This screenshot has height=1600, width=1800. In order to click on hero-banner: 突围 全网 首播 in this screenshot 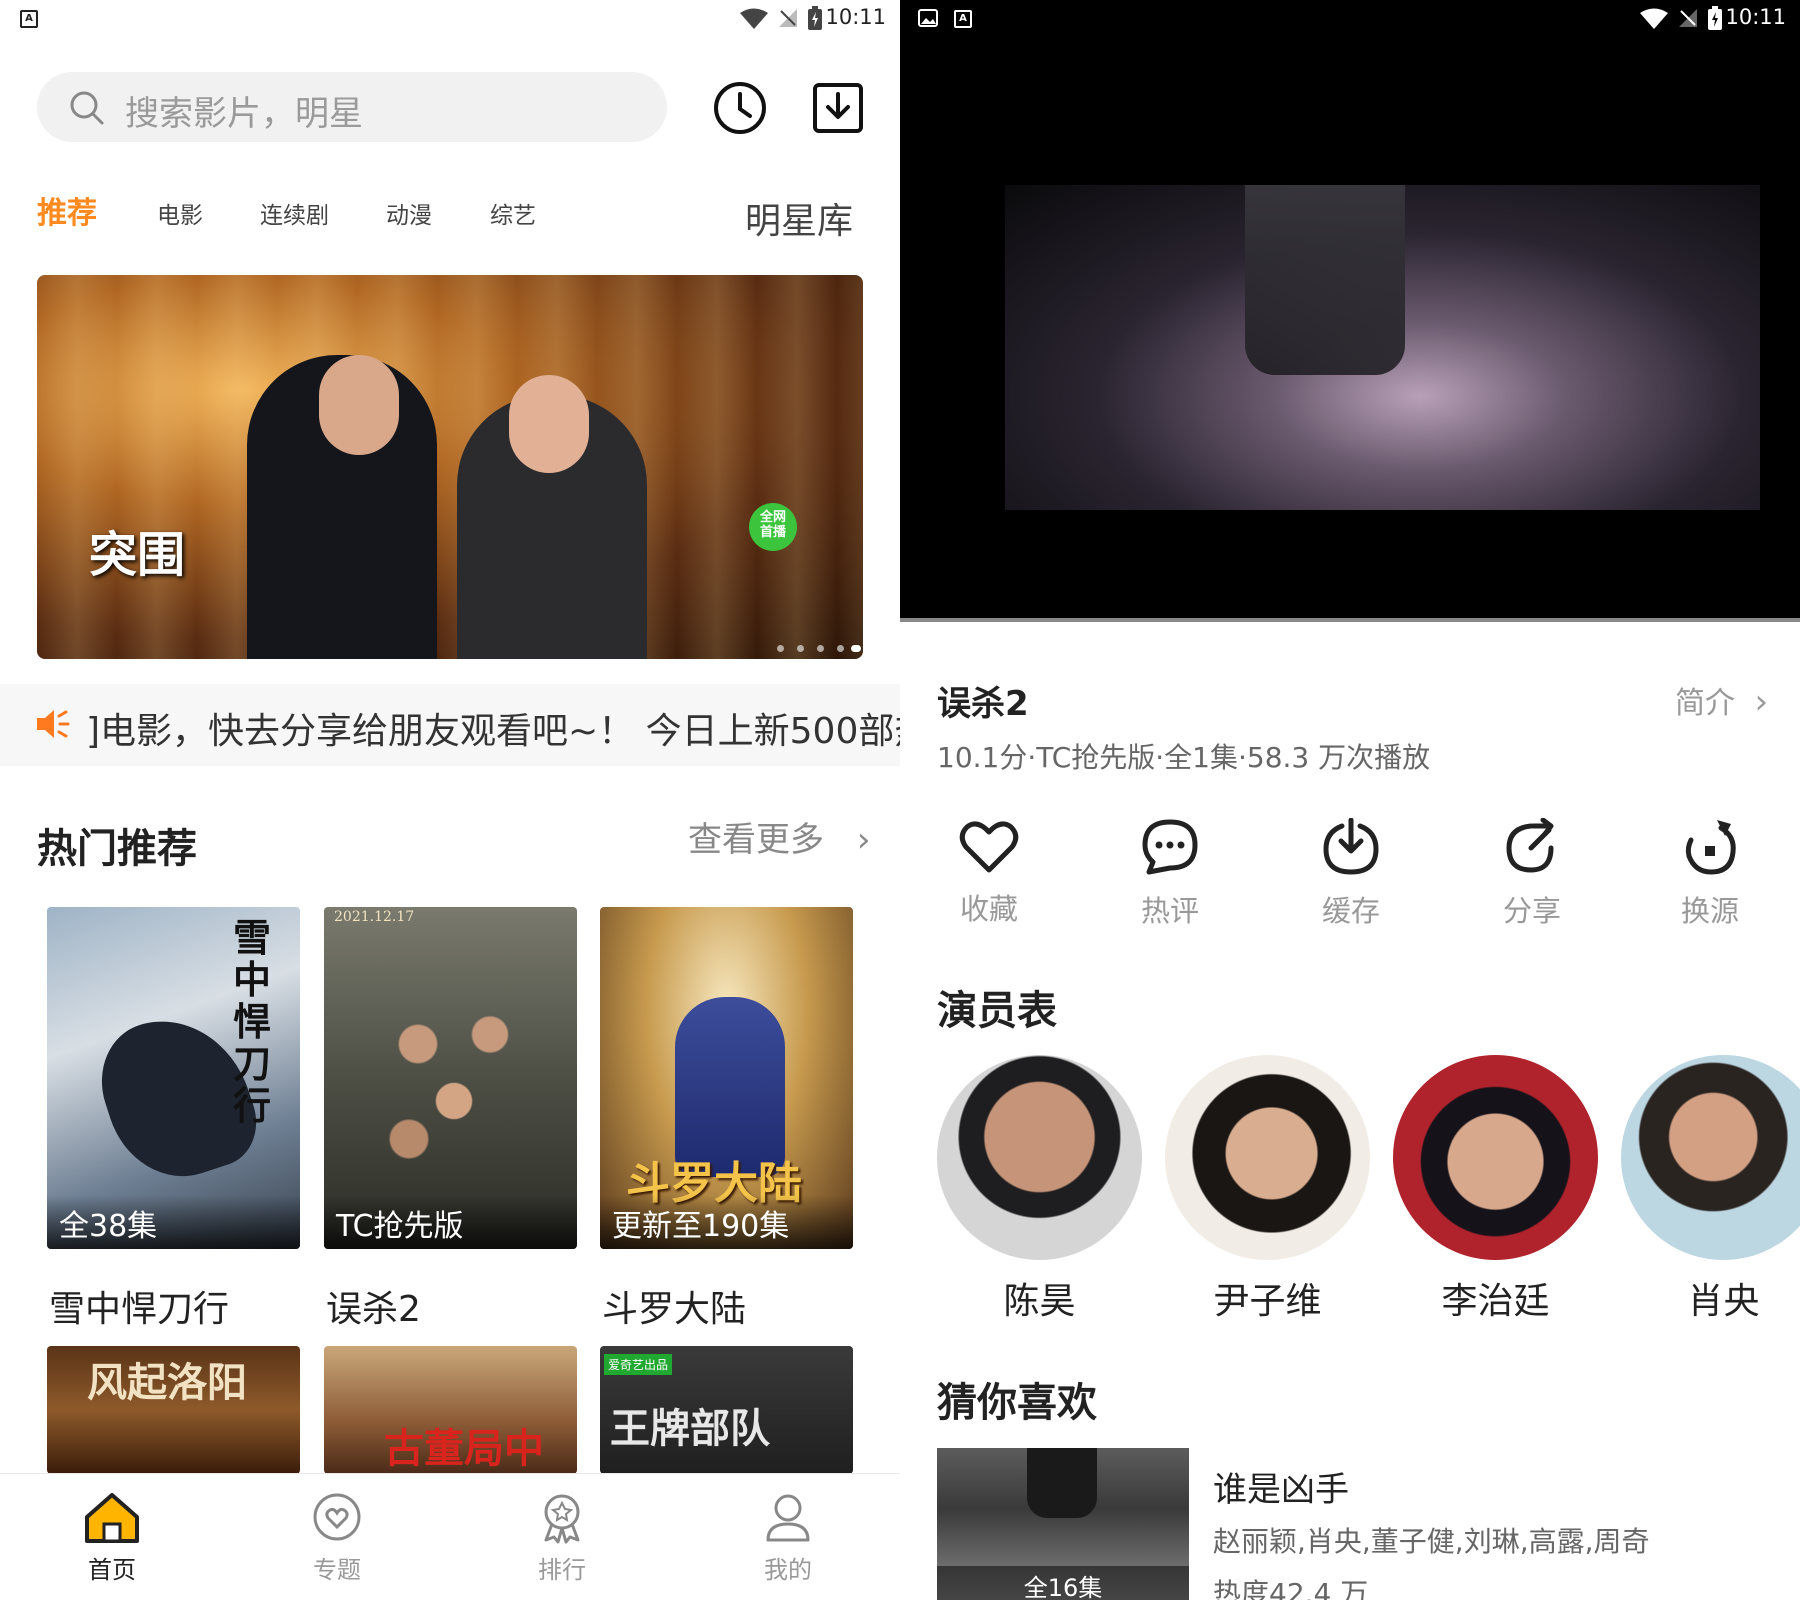, I will do `click(450, 467)`.